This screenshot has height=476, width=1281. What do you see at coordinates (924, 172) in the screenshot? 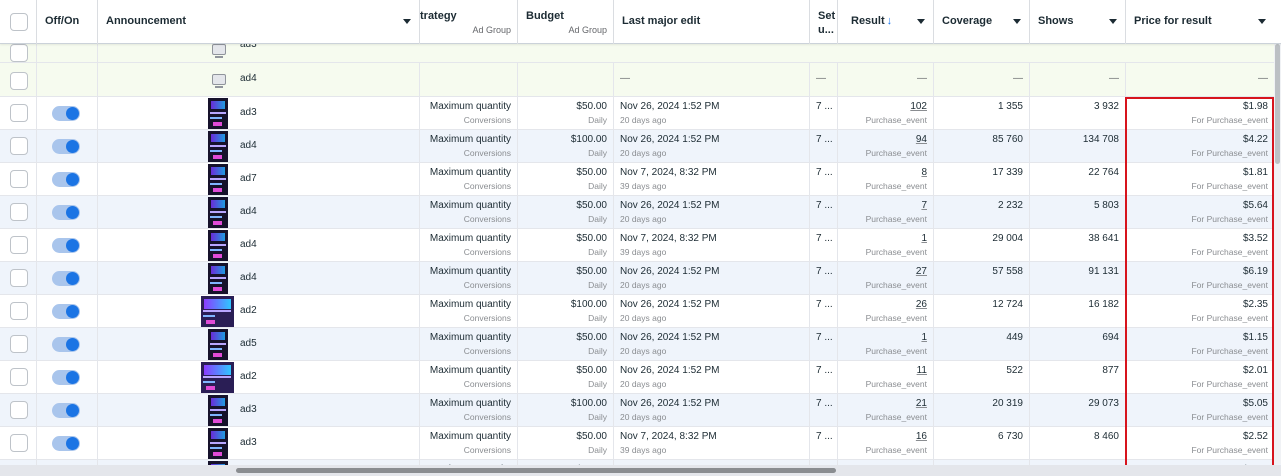
I see `result-link: 8` at bounding box center [924, 172].